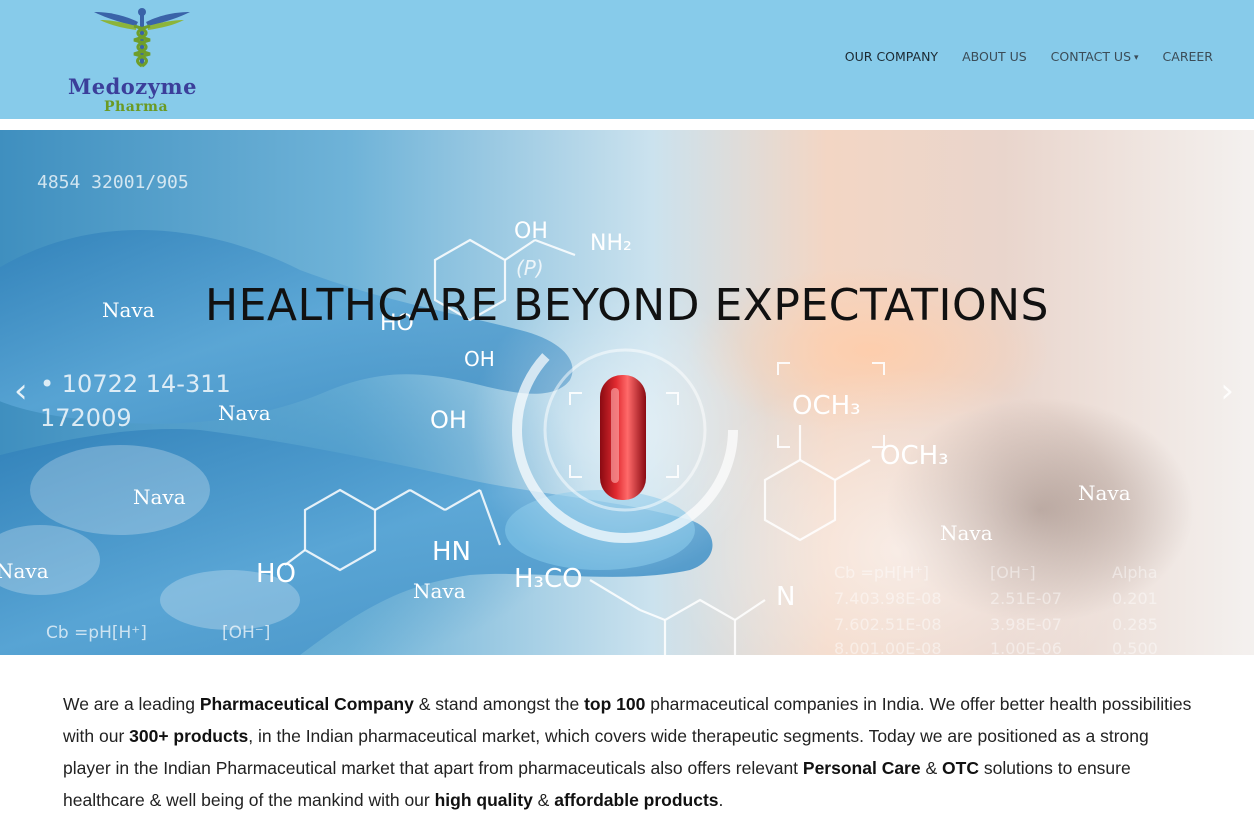  I want to click on intro-bold-300-products: 300+ products, so click(189, 736).